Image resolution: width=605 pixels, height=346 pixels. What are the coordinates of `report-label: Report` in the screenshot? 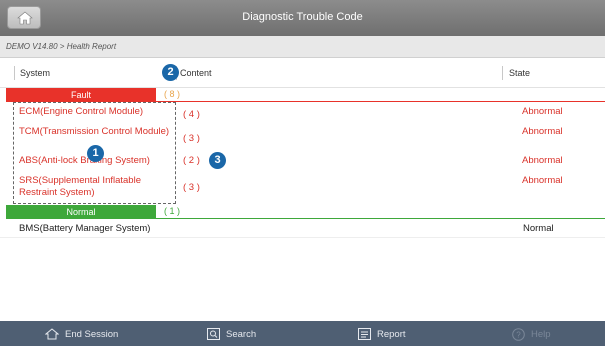 It's located at (391, 334).